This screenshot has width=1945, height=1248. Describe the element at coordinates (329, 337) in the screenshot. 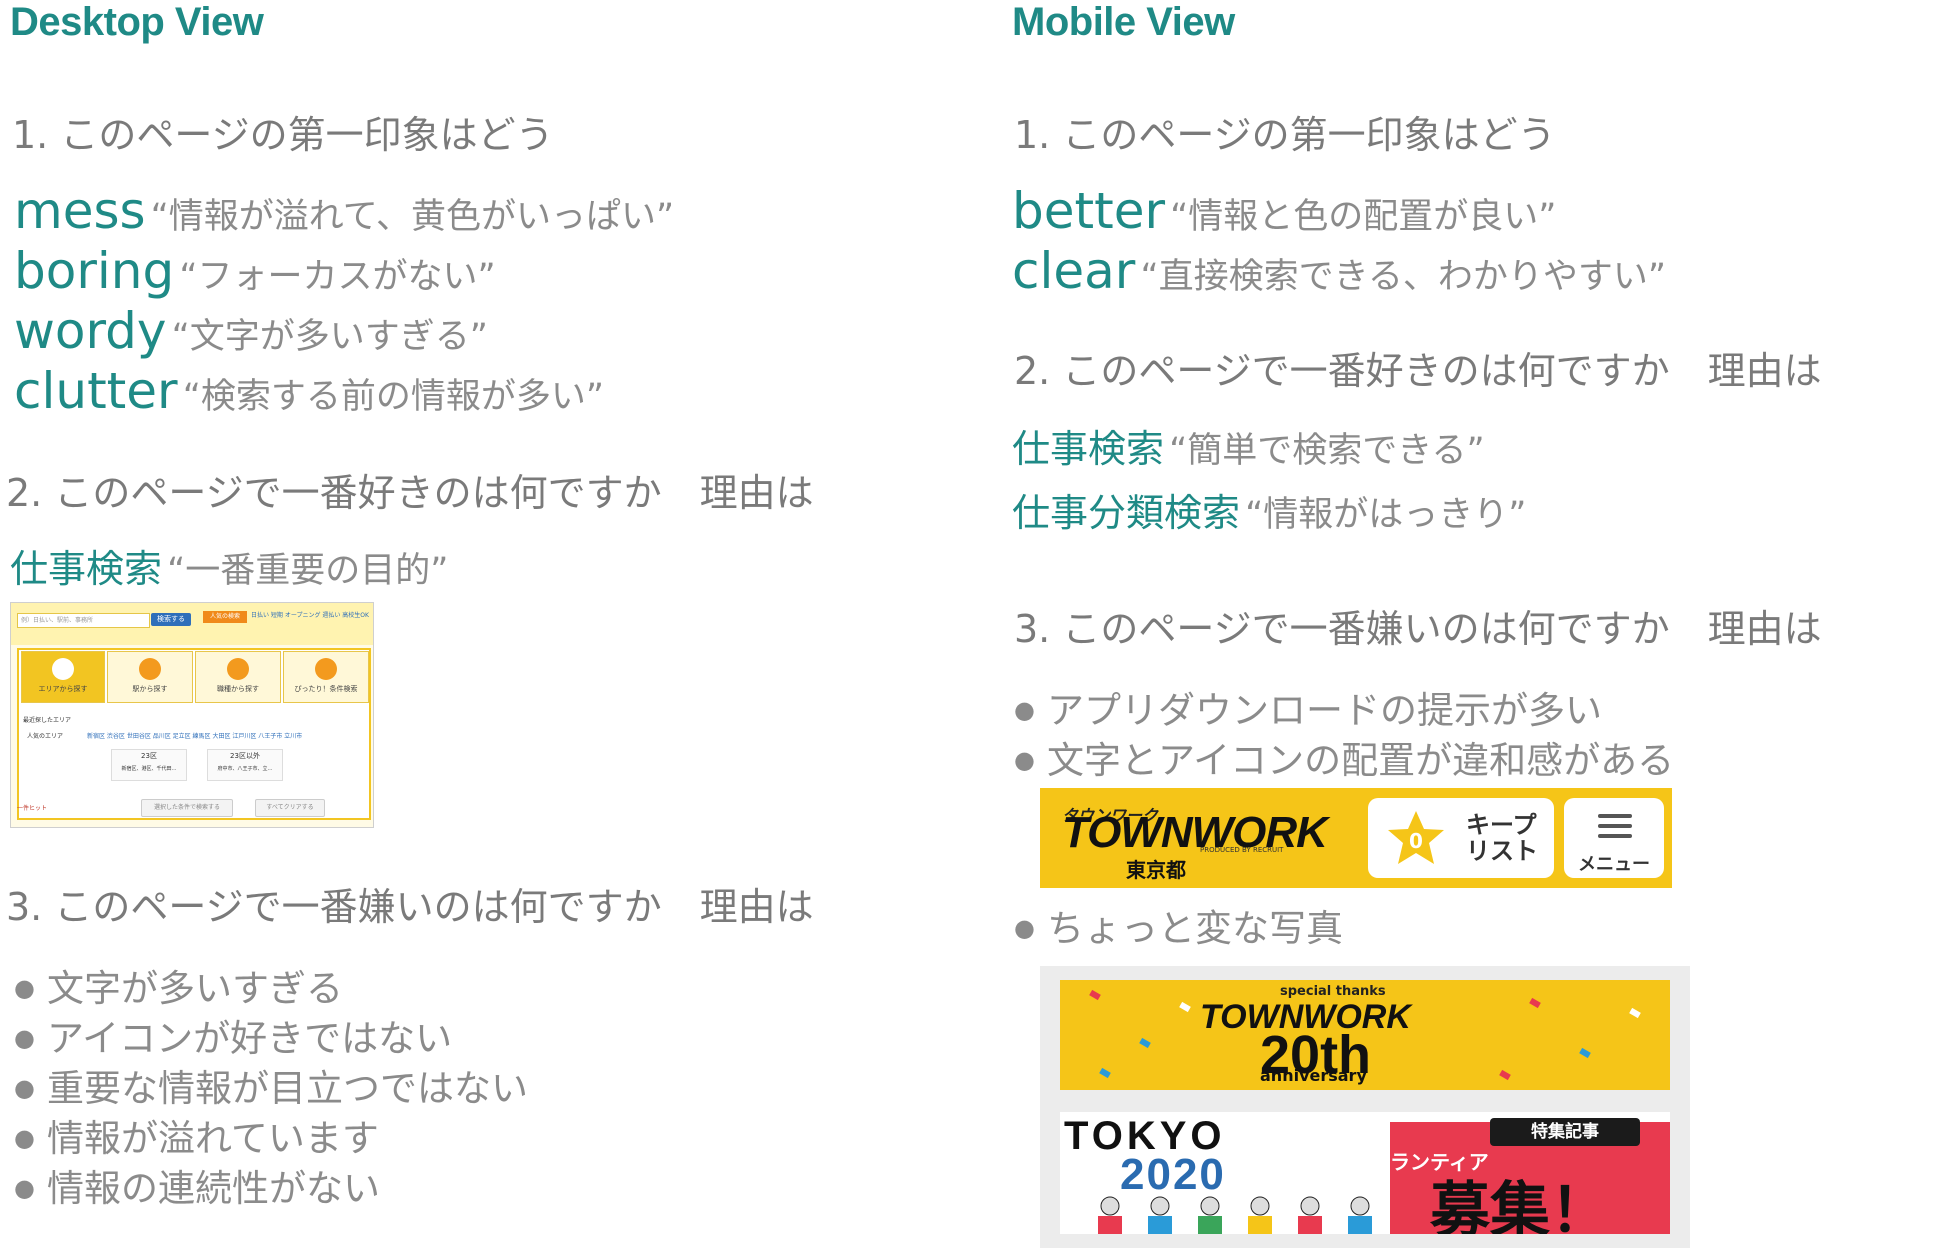

I see `impression-quote: “文字が多いすぎる”` at that location.